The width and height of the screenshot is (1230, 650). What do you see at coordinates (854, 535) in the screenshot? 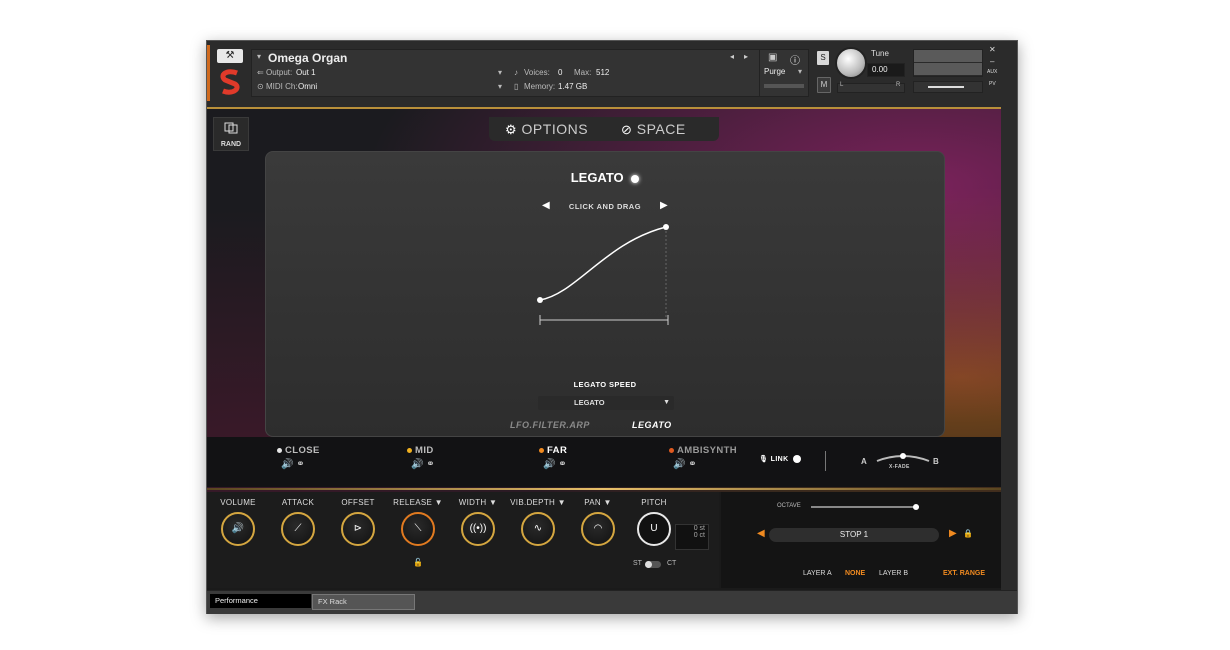
I see `stop-selector: STOP 1` at bounding box center [854, 535].